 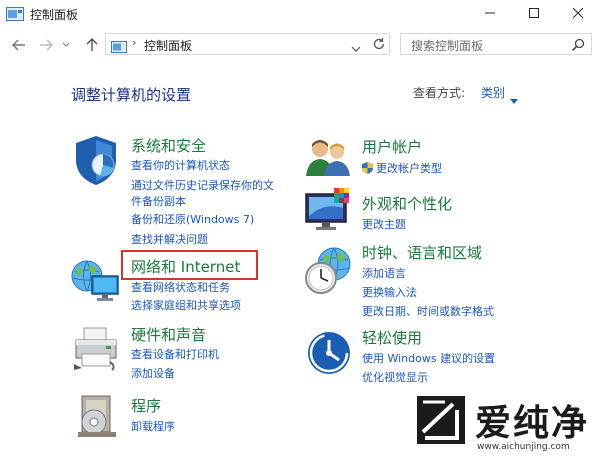 What do you see at coordinates (169, 239) in the screenshot?
I see `link-troubleshoot: 查找并解决问题` at bounding box center [169, 239].